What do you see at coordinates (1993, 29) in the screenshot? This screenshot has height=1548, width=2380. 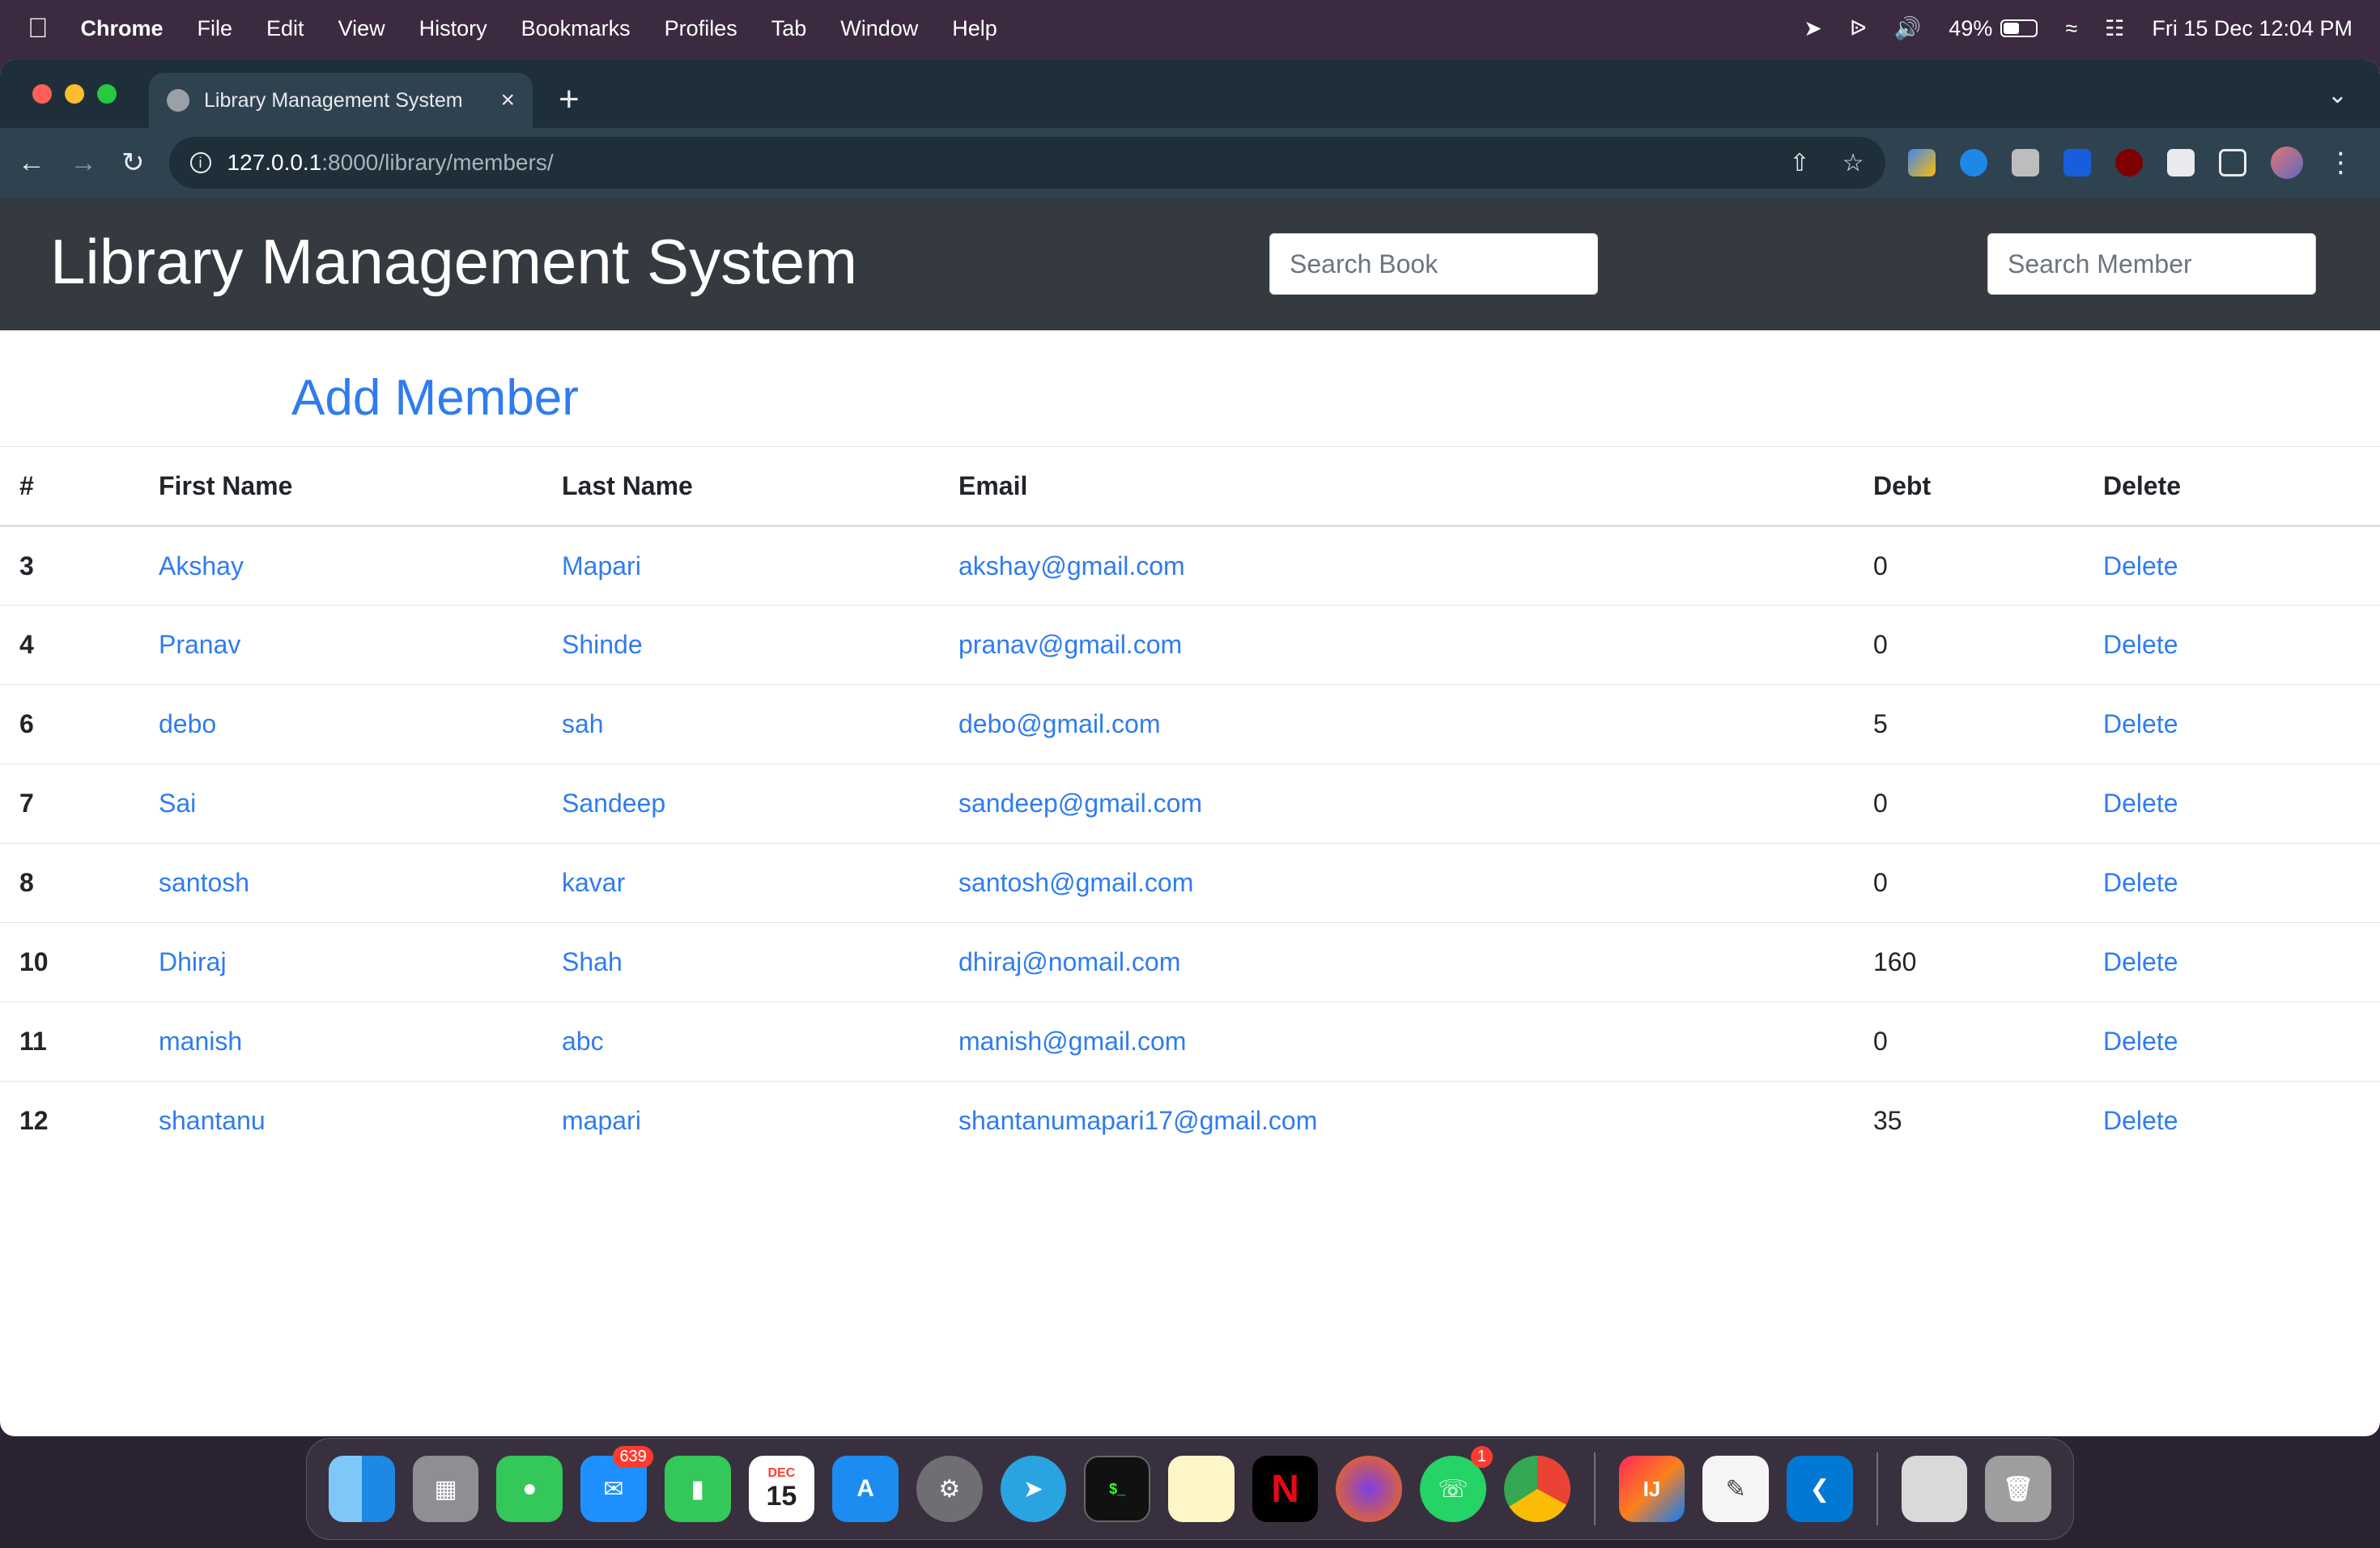 I see `battery-status: 49%` at bounding box center [1993, 29].